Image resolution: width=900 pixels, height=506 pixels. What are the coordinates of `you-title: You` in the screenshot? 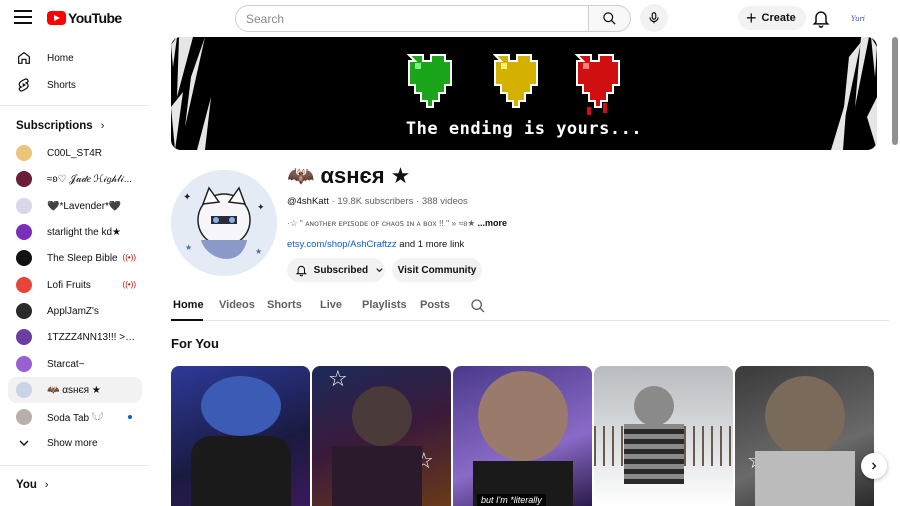 It's located at (26, 485).